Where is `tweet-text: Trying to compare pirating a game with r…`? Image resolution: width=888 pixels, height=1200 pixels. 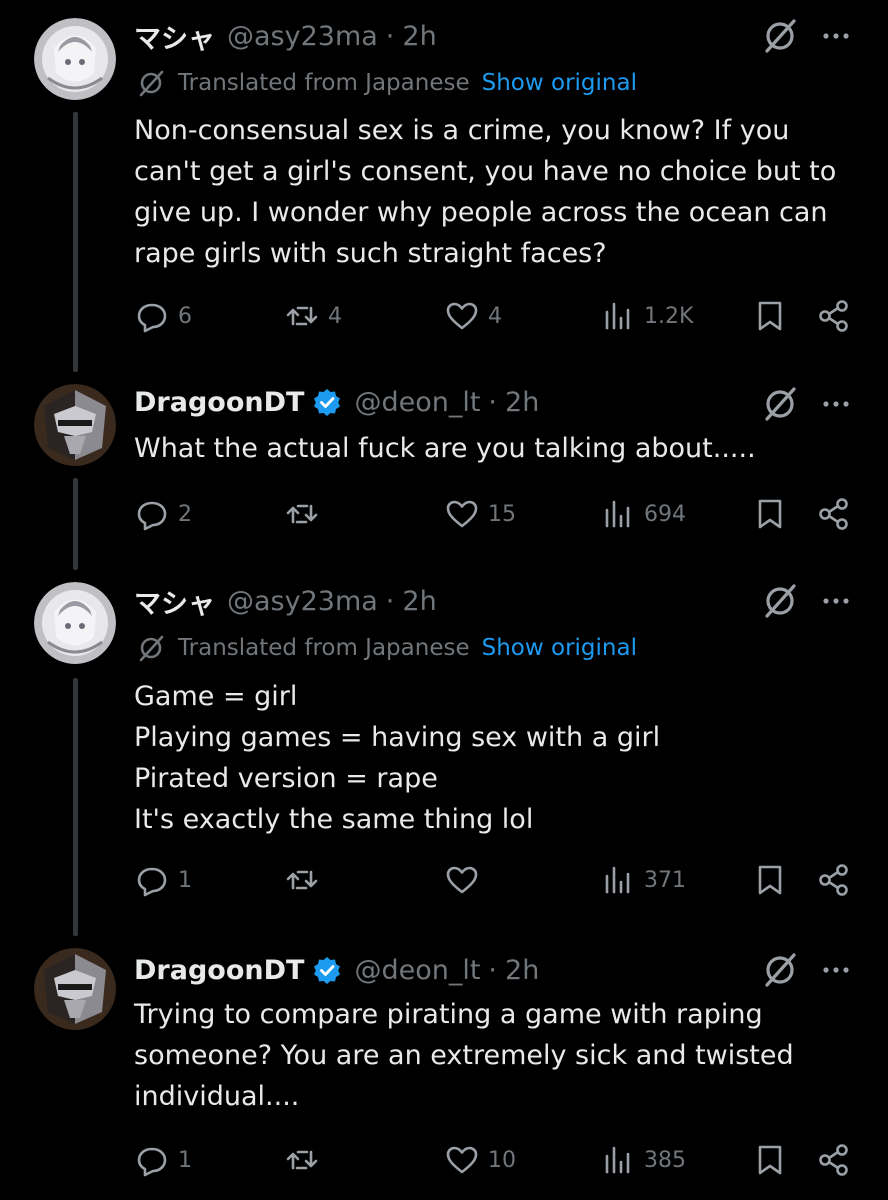 tweet-text: Trying to compare pirating a game with r… is located at coordinates (464, 1055).